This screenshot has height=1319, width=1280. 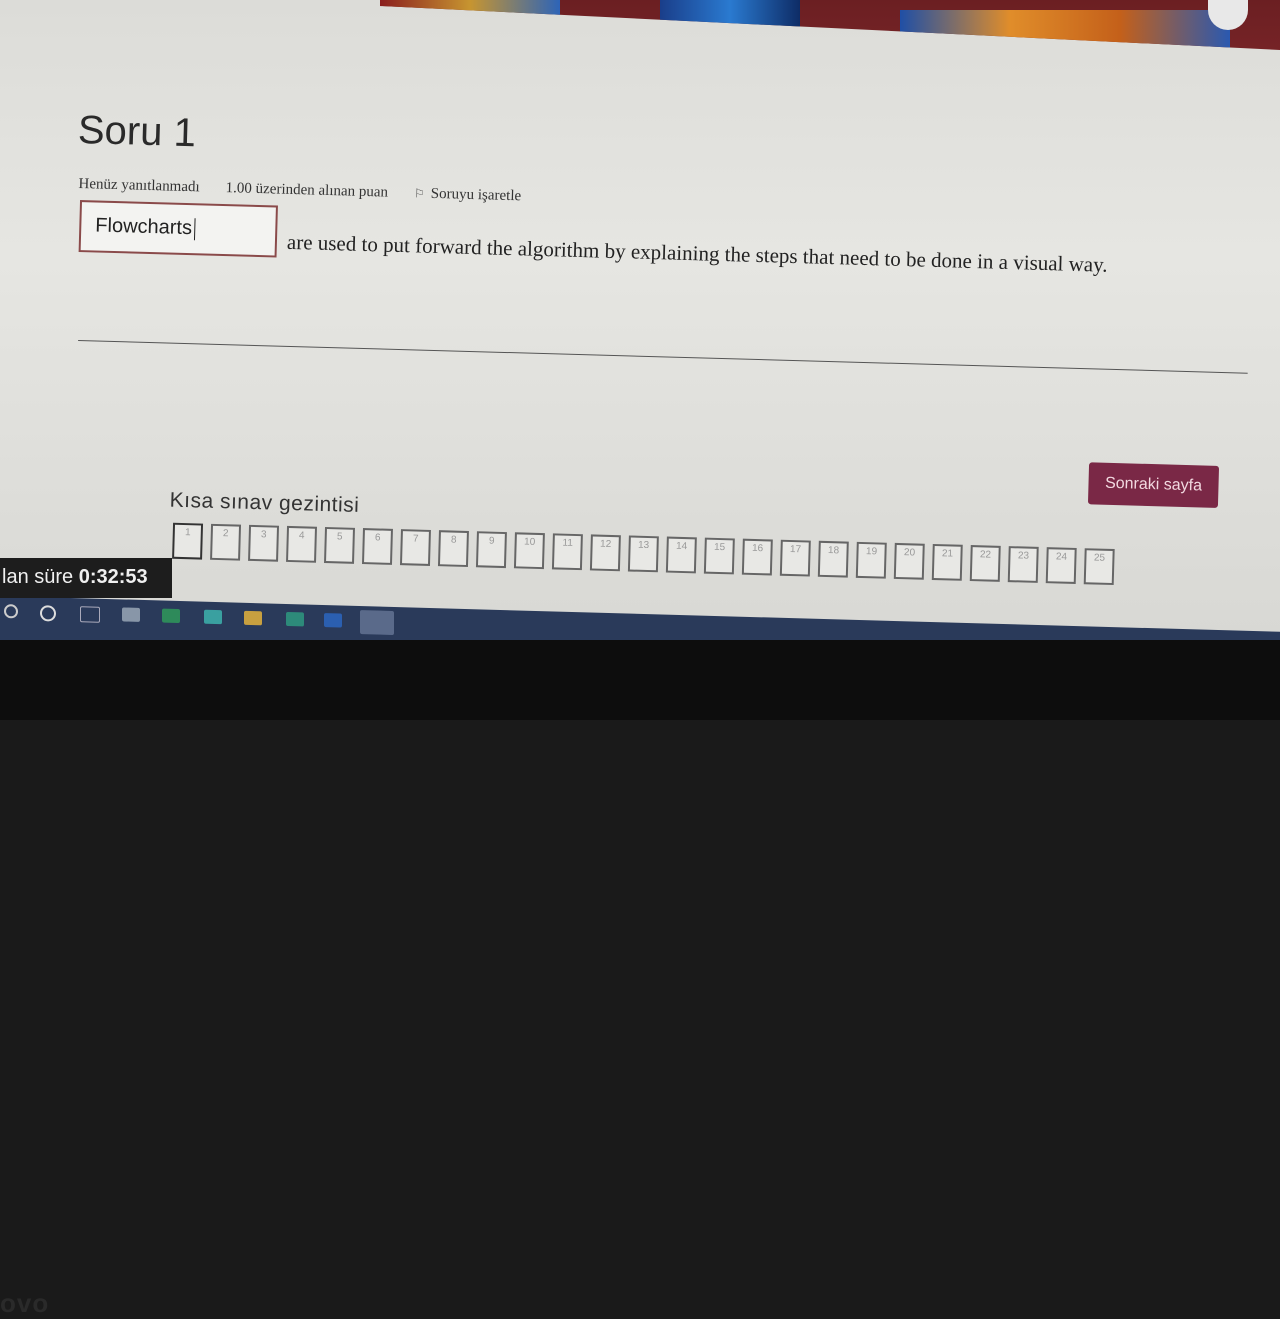 What do you see at coordinates (1023, 564) in the screenshot?
I see `nav-page-23: 23` at bounding box center [1023, 564].